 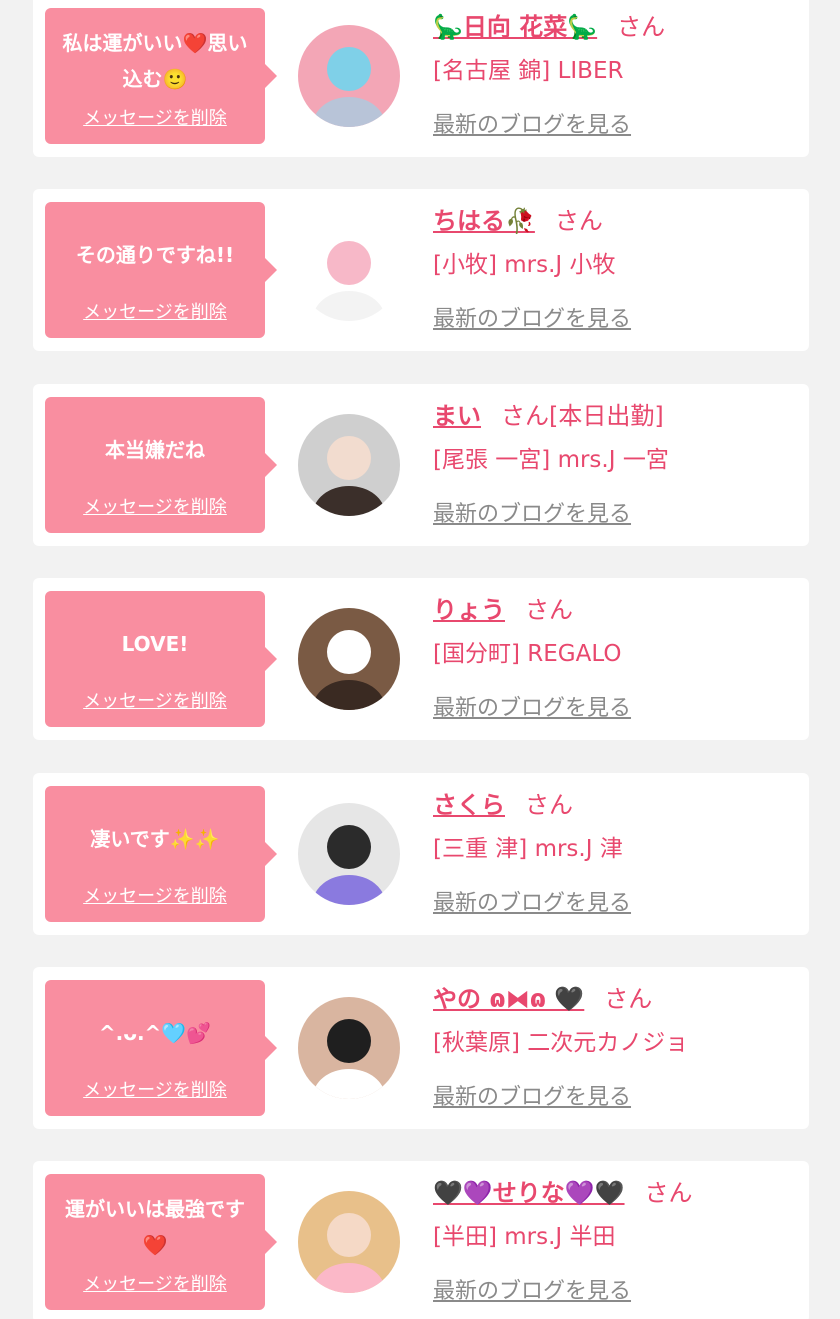 What do you see at coordinates (155, 450) in the screenshot?
I see `message-text: 本当嫌だね` at bounding box center [155, 450].